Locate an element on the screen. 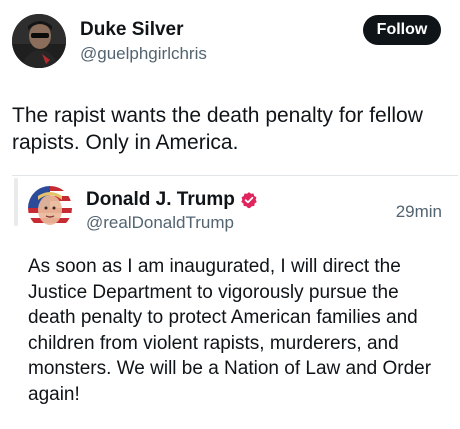 The image size is (460, 429). follow-button: Follow is located at coordinates (402, 30).